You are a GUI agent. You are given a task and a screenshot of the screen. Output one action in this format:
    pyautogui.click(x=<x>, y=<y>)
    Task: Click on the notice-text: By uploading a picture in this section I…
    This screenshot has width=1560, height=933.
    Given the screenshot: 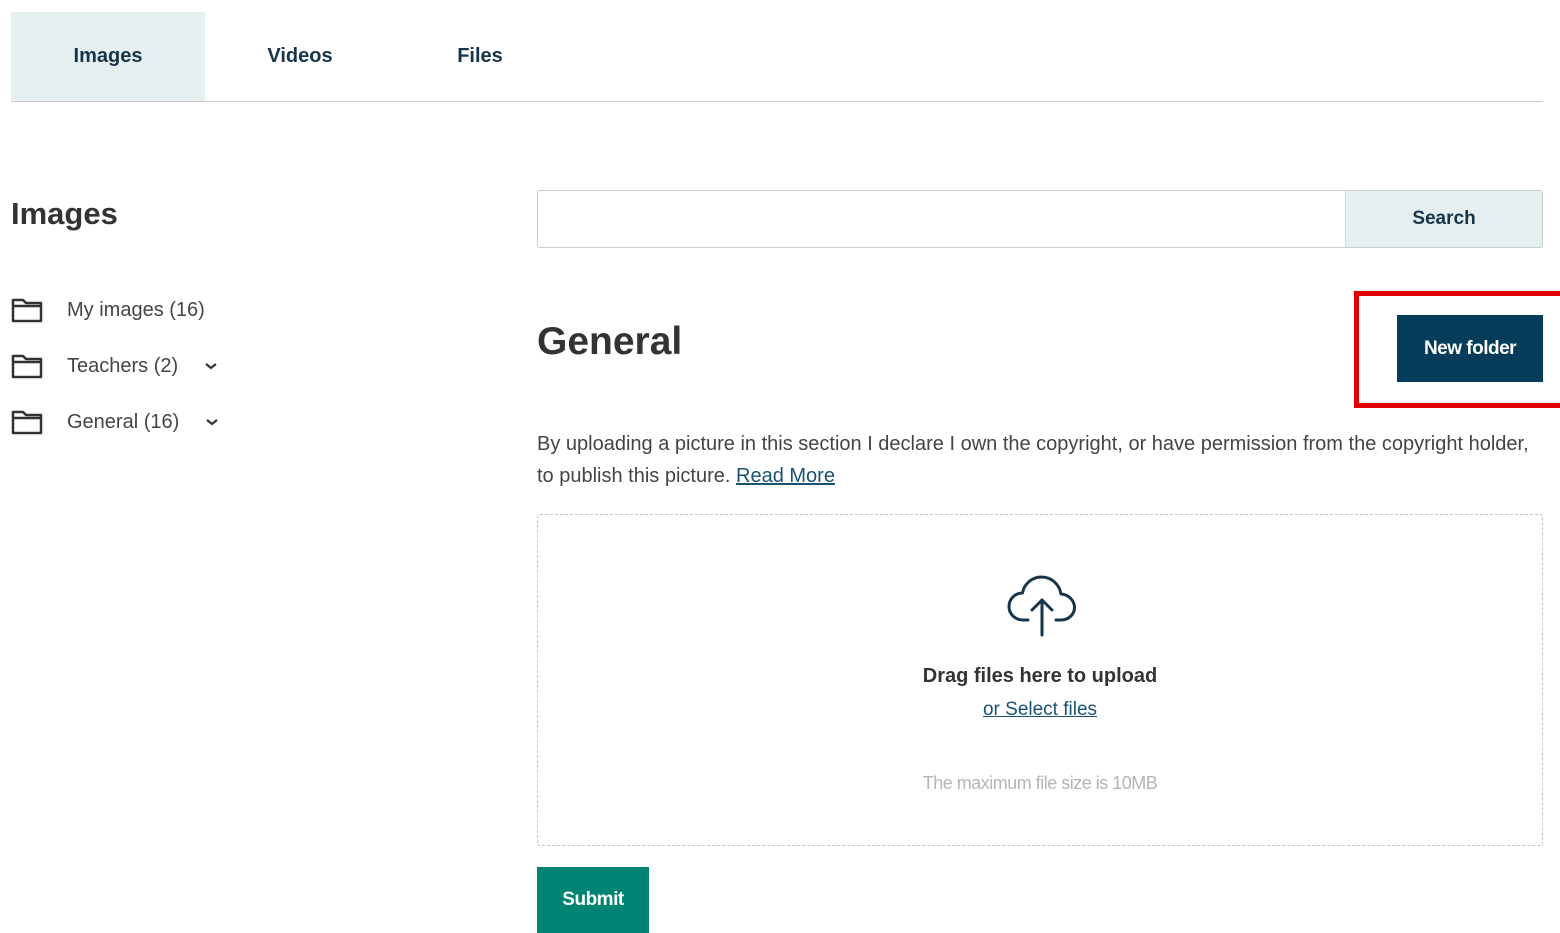 What is the action you would take?
    pyautogui.click(x=1033, y=460)
    